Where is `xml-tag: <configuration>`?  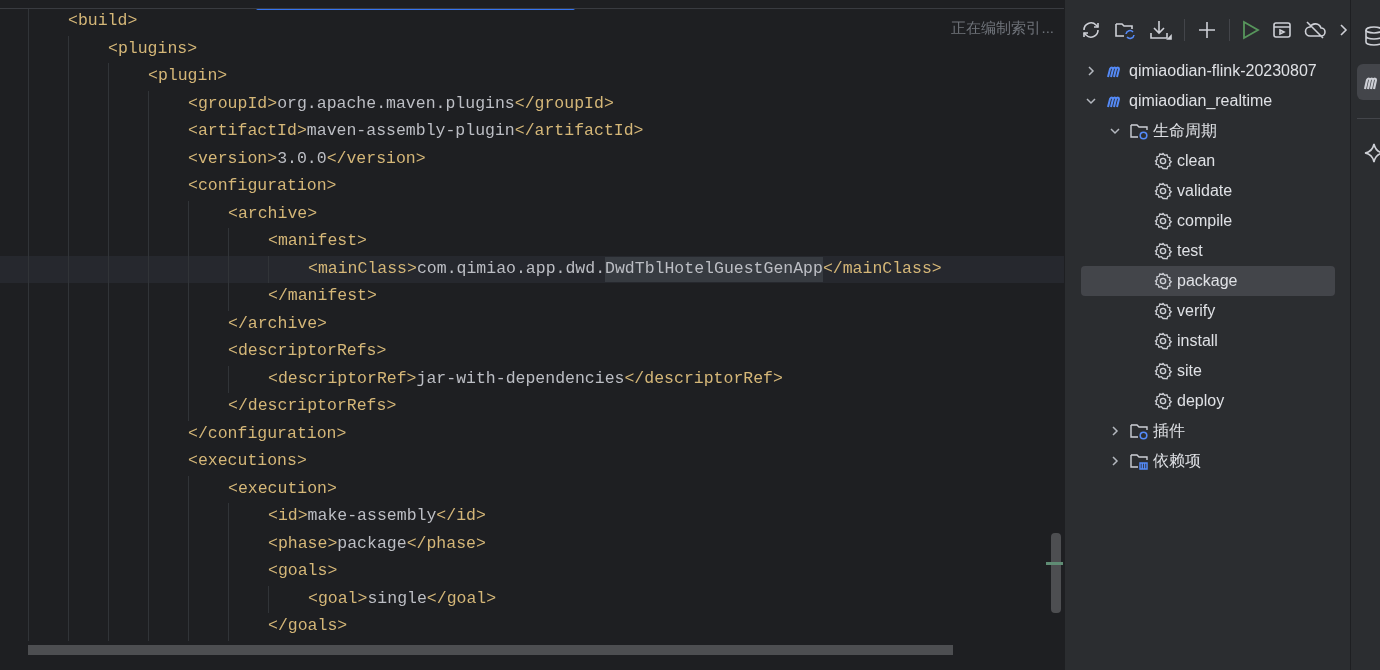
xml-tag: <configuration> is located at coordinates (262, 187).